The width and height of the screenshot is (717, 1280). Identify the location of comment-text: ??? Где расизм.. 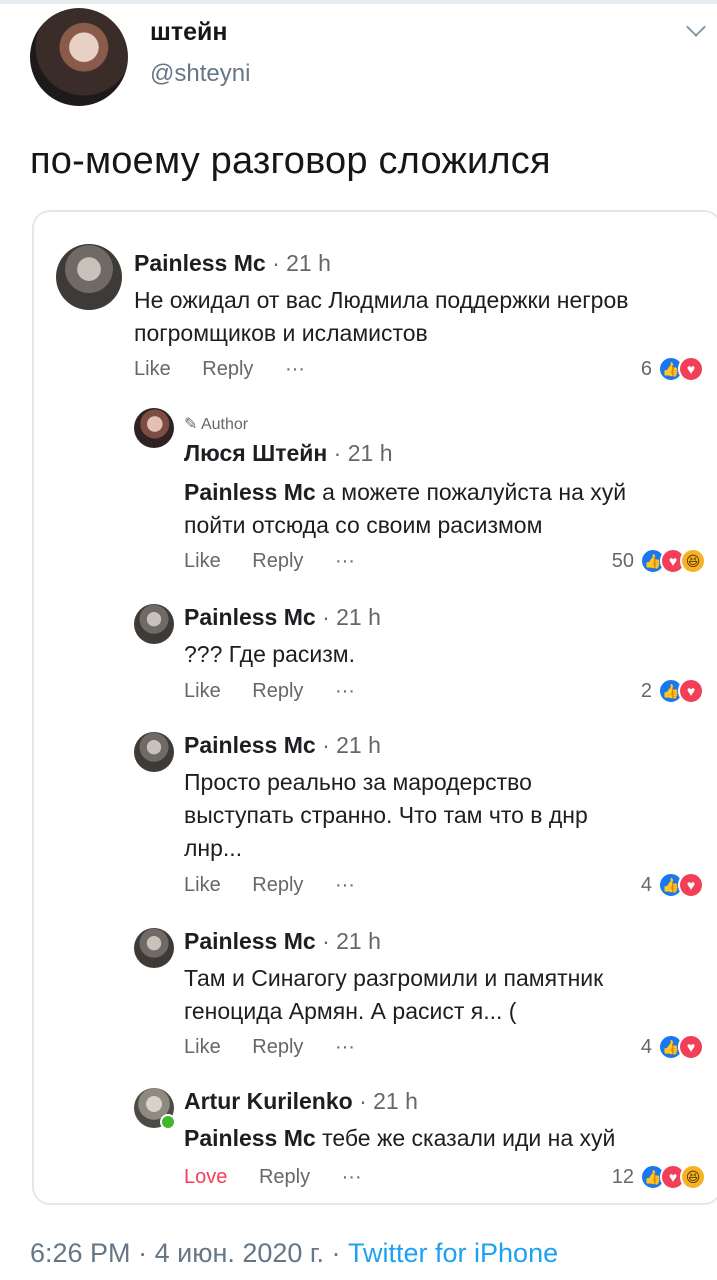
(269, 654).